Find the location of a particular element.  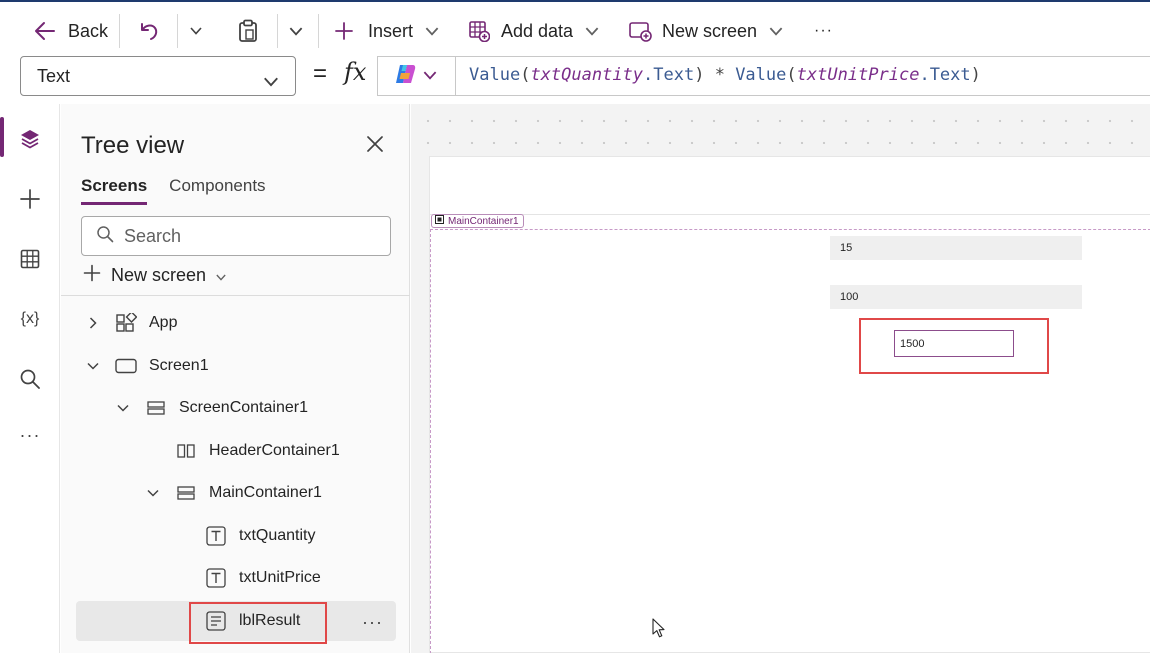

app-icon is located at coordinates (126, 323).